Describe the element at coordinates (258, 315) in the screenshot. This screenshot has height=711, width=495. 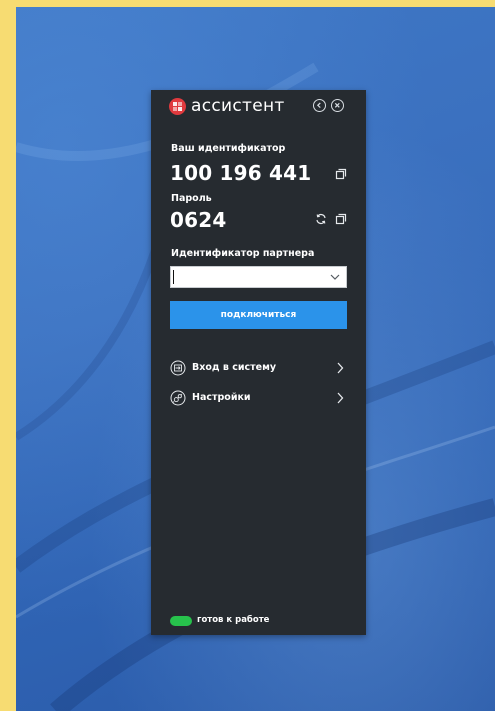
I see `connect-button: подключиться` at that location.